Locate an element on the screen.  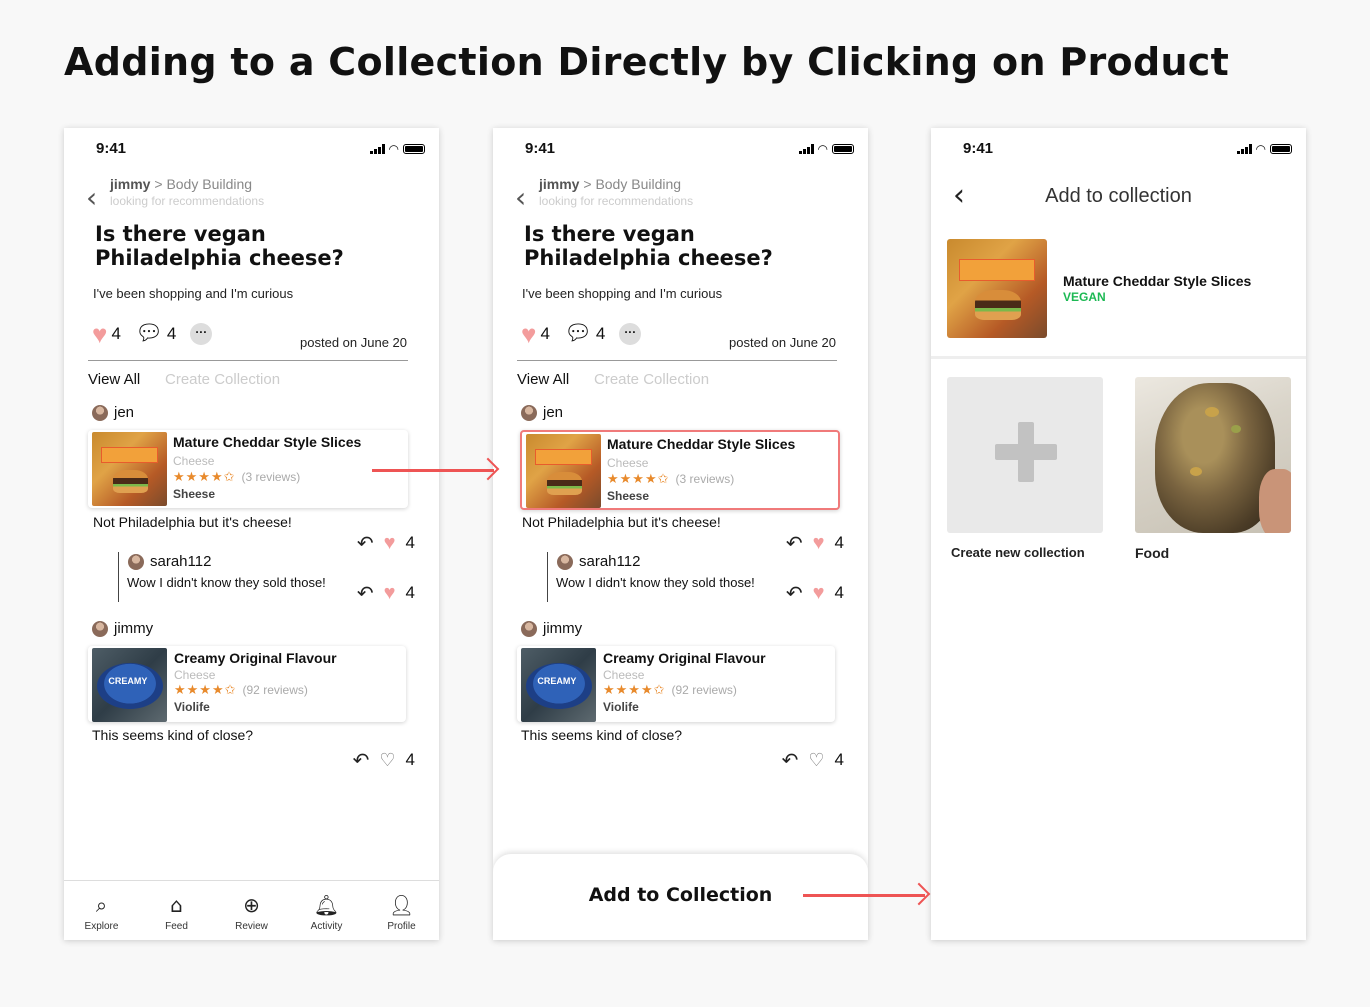
breadcrumb-category: Body Building is located at coordinates (638, 184).